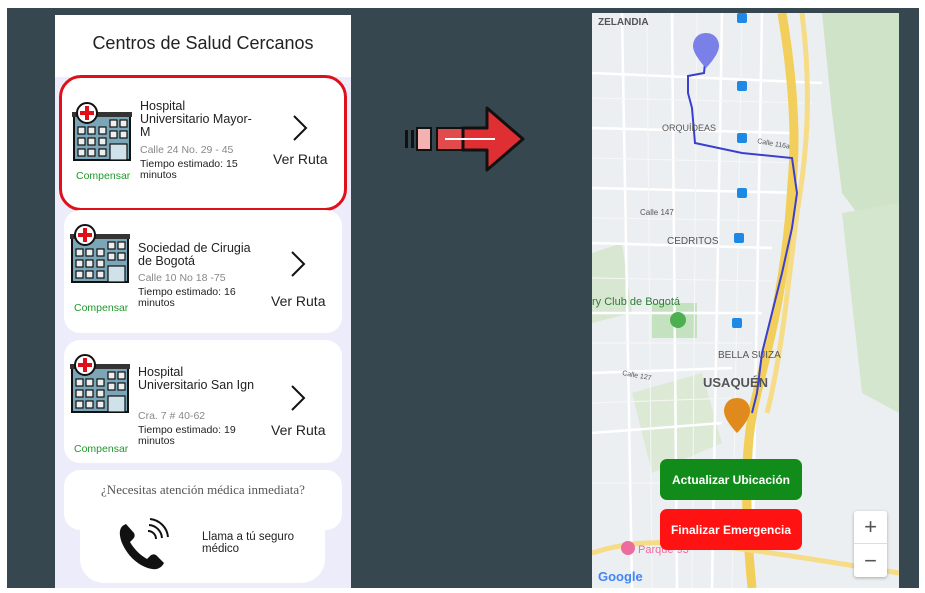 The image size is (925, 593). I want to click on hospital-name: Sociedad de Cirugia de Bogotá, so click(194, 254).